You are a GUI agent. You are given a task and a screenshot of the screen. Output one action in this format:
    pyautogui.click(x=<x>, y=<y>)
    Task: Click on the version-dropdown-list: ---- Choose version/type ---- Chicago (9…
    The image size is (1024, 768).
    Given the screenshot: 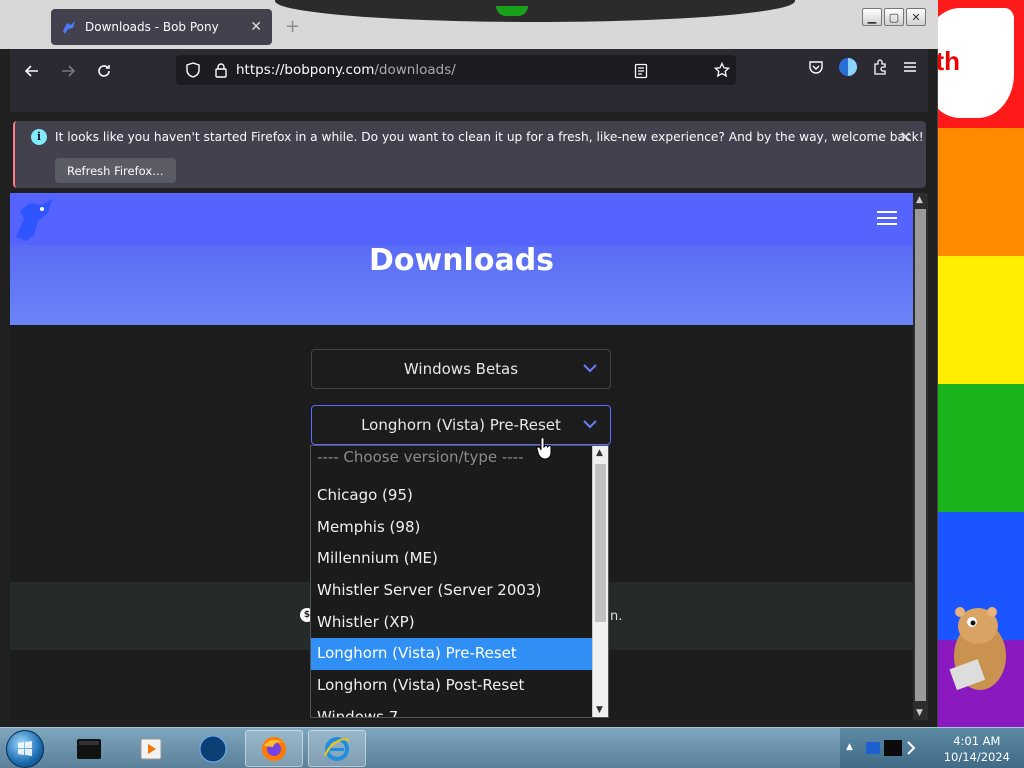 What is the action you would take?
    pyautogui.click(x=459, y=581)
    